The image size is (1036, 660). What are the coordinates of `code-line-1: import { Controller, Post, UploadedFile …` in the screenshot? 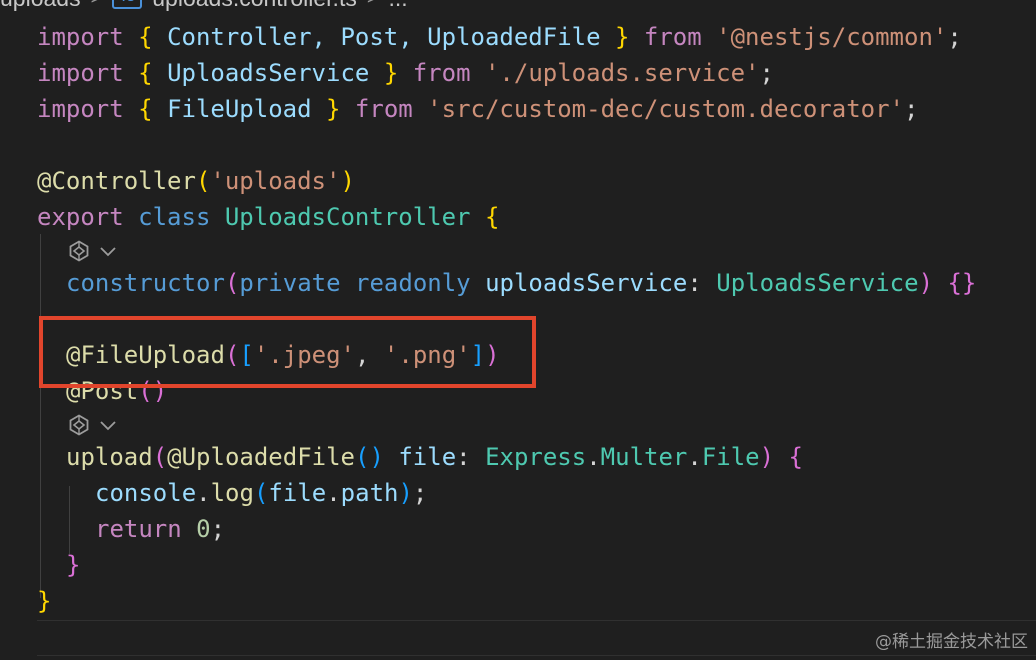 It's located at (499, 37).